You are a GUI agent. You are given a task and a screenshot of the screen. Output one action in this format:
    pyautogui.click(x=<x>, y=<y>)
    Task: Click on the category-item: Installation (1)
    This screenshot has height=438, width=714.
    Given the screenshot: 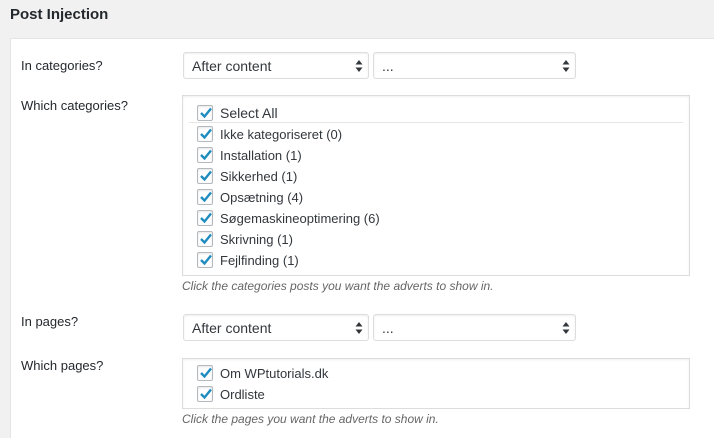 What is the action you would take?
    pyautogui.click(x=249, y=155)
    